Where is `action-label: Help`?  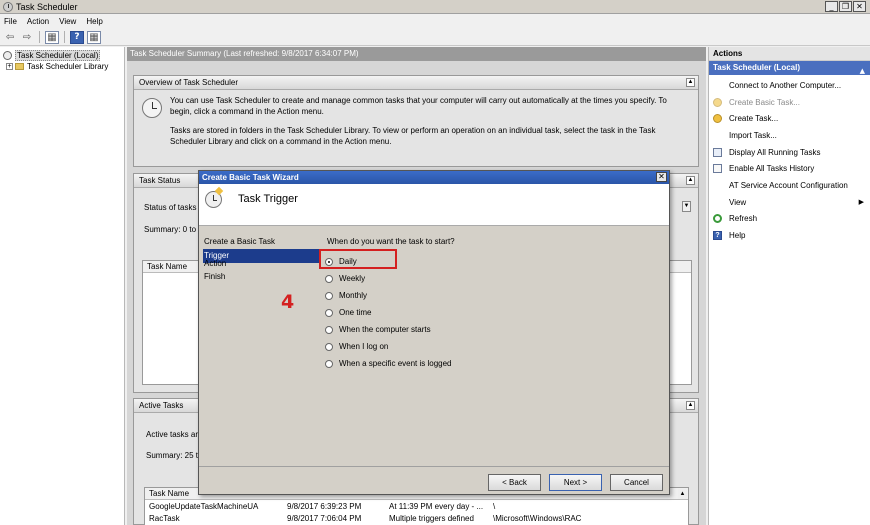
action-label: Help is located at coordinates (737, 236).